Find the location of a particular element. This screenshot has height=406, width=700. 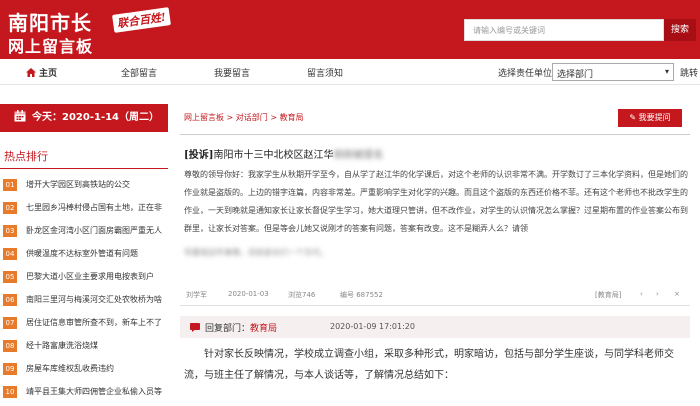

rank-badge: 02 is located at coordinates (10, 208).